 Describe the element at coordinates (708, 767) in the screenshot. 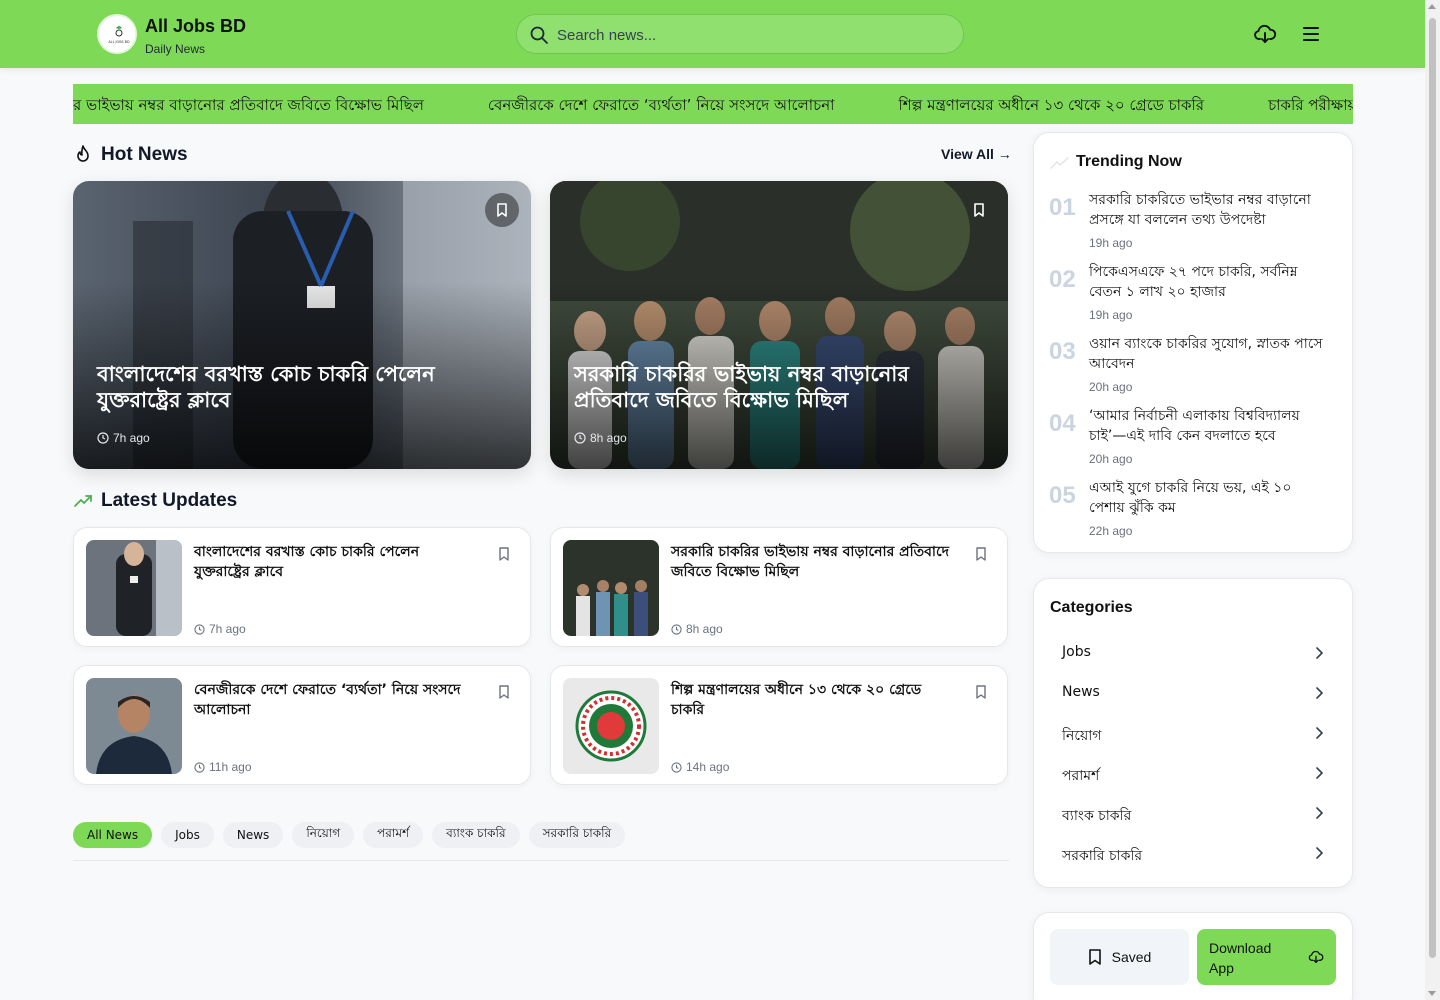

I see `latest-news-time-label: 14h ago` at that location.